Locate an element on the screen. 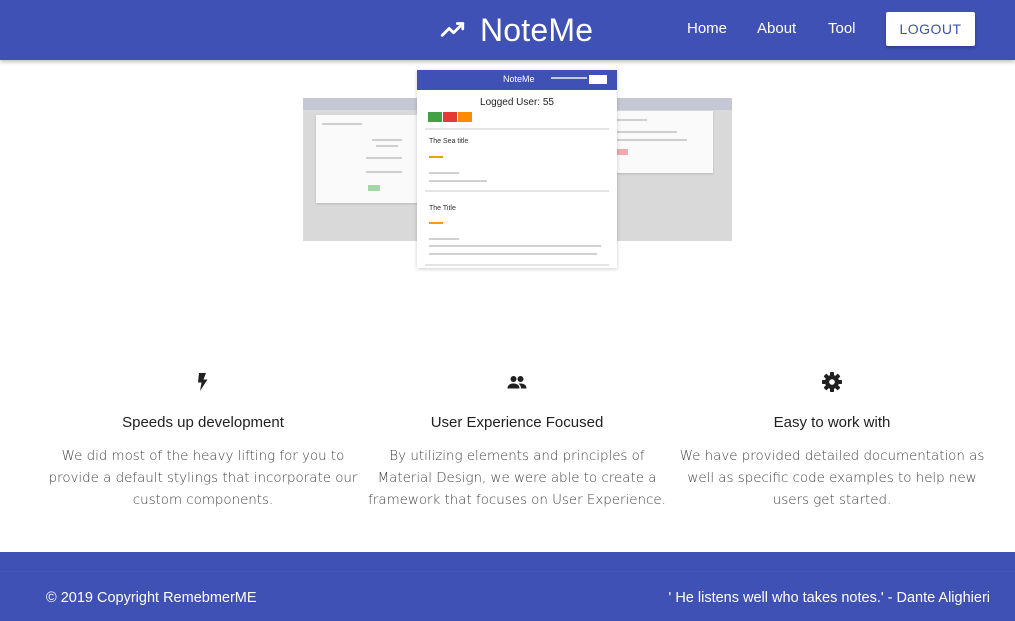 Image resolution: width=1015 pixels, height=621 pixels. brand-name: NoteMe is located at coordinates (537, 29).